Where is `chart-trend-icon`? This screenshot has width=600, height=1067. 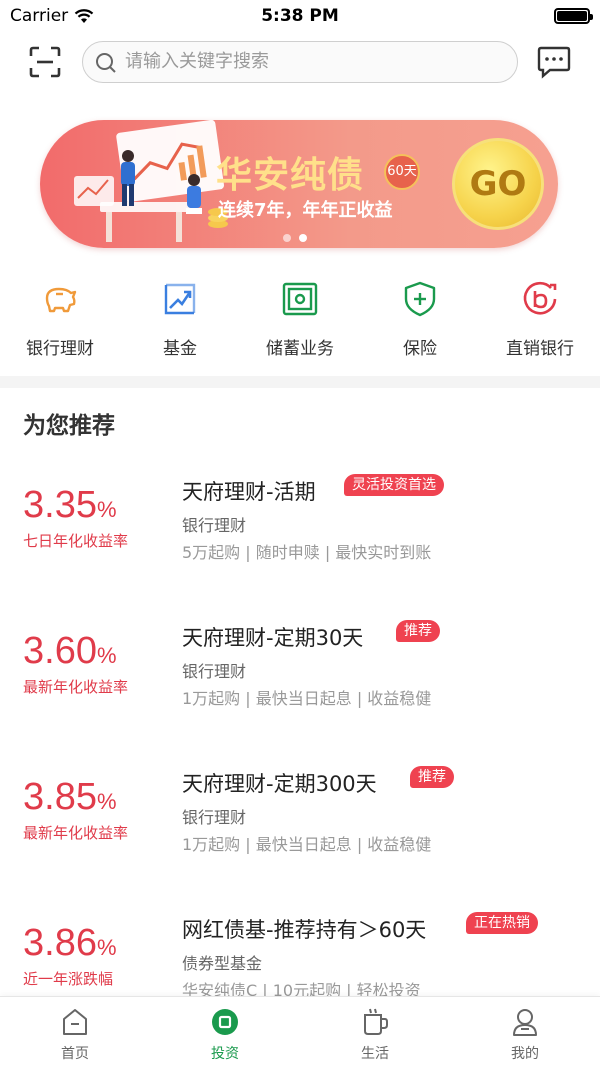
chart-trend-icon is located at coordinates (180, 299).